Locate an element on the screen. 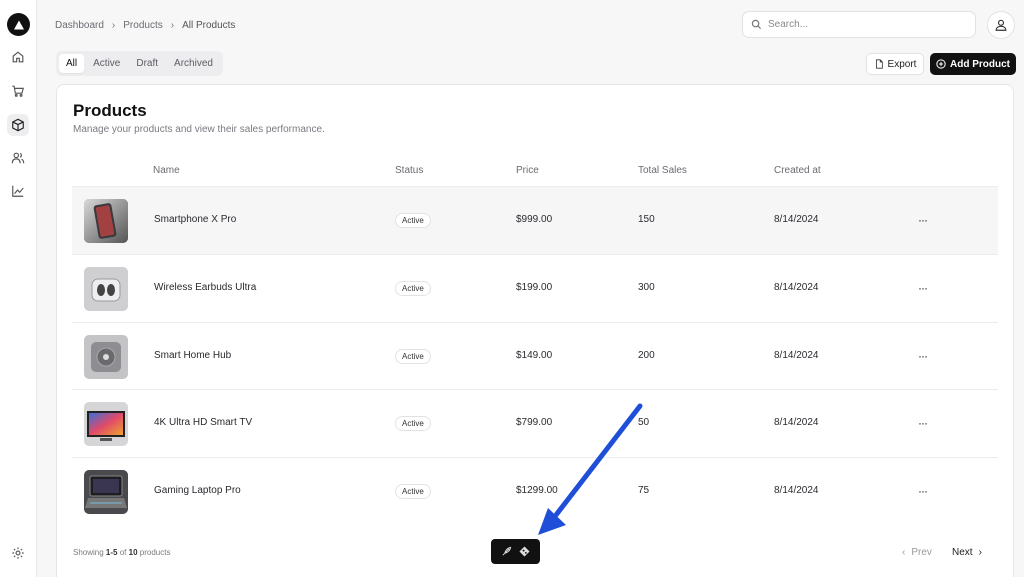 Image resolution: width=1024 pixels, height=577 pixels. pagination-summary: Showing 1-5 of 10 products is located at coordinates (121, 552).